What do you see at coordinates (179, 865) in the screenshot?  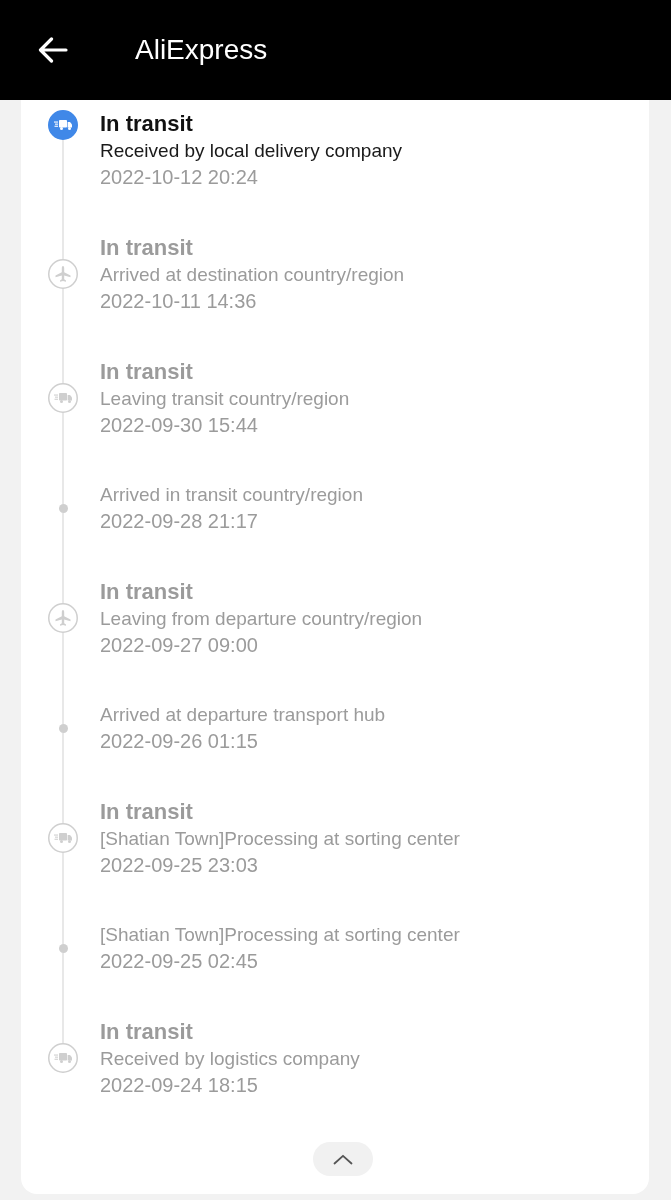 I see `event-time: 2022-09-25 23:03` at bounding box center [179, 865].